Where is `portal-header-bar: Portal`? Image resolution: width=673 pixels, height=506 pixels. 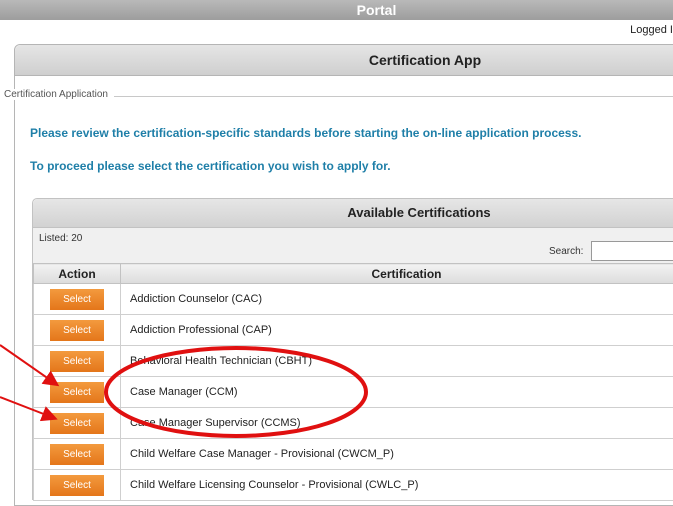 portal-header-bar: Portal is located at coordinates (336, 10).